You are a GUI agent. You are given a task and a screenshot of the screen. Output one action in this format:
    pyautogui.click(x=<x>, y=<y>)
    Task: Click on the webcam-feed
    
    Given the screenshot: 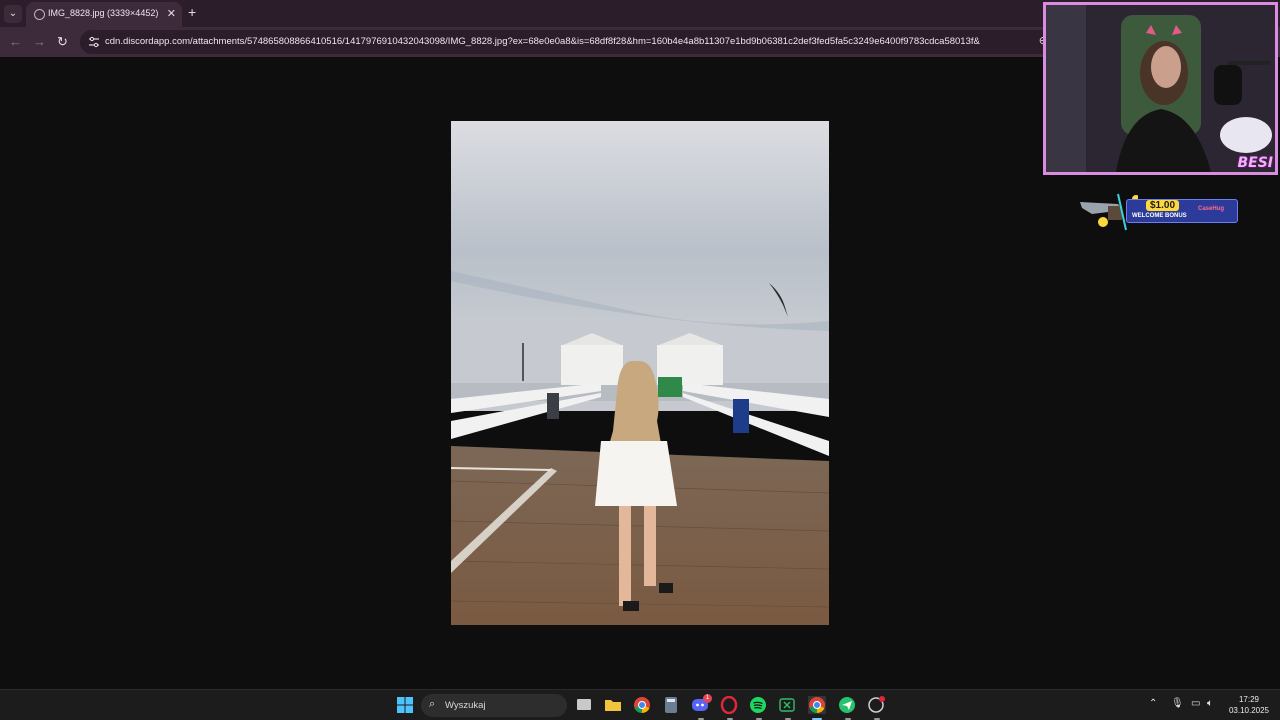 What is the action you would take?
    pyautogui.click(x=1160, y=88)
    